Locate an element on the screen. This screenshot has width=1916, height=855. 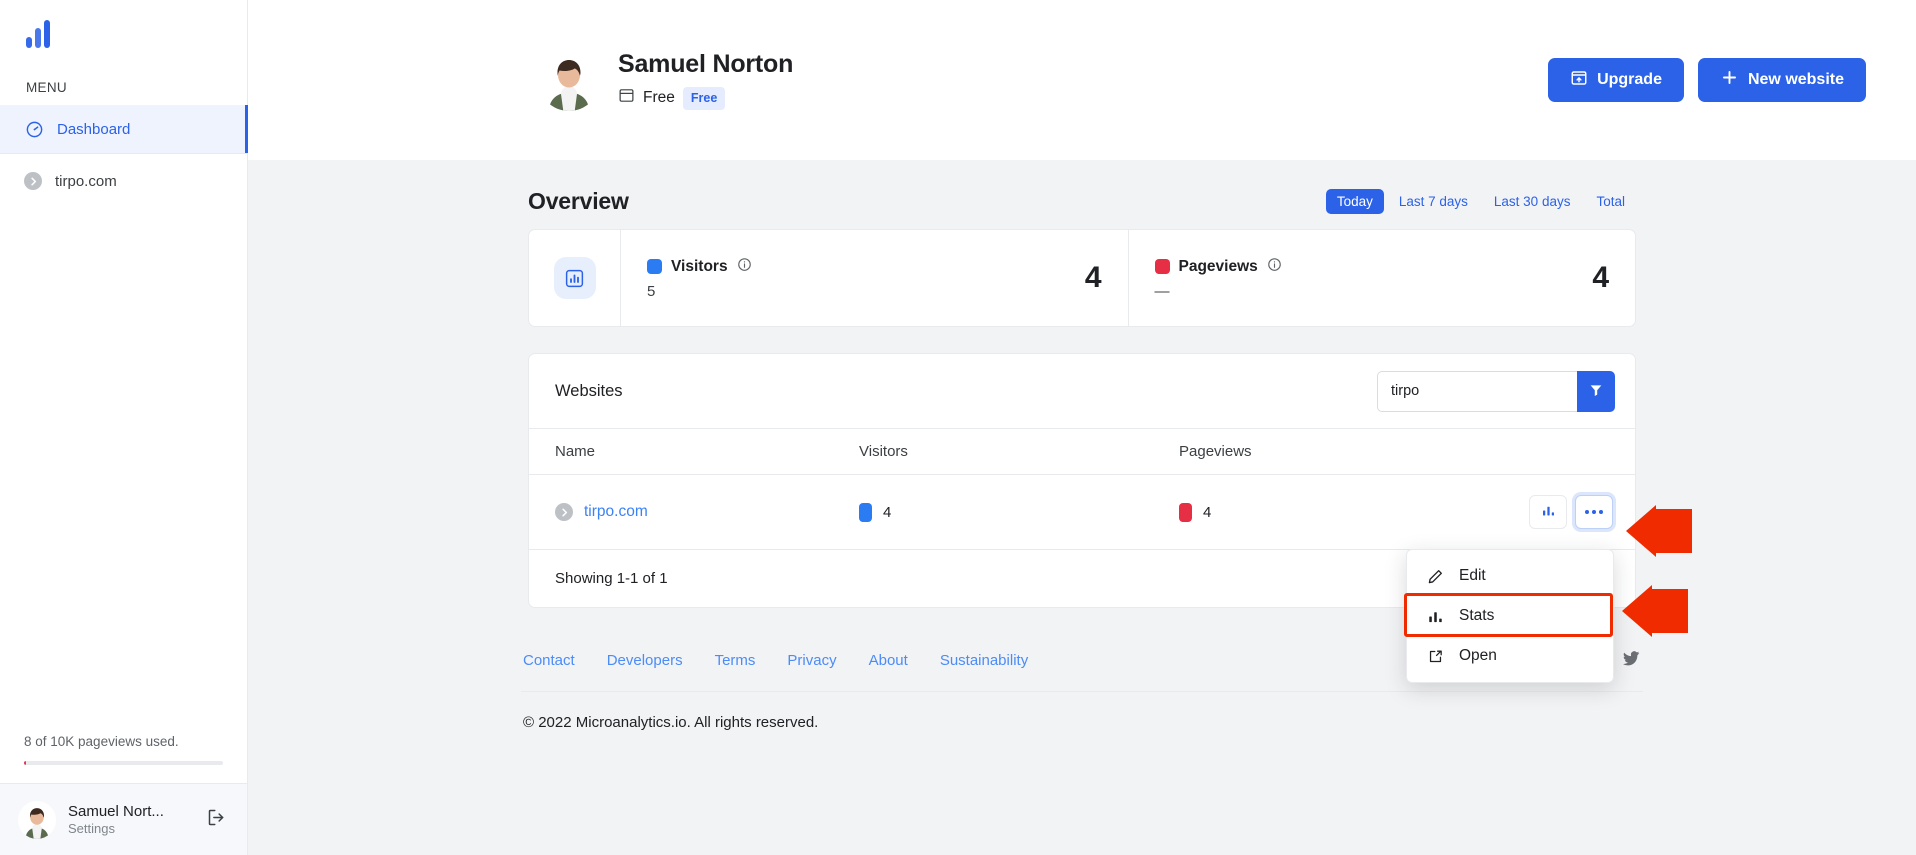
footer-link-privacy: Privacy is located at coordinates (811, 660).